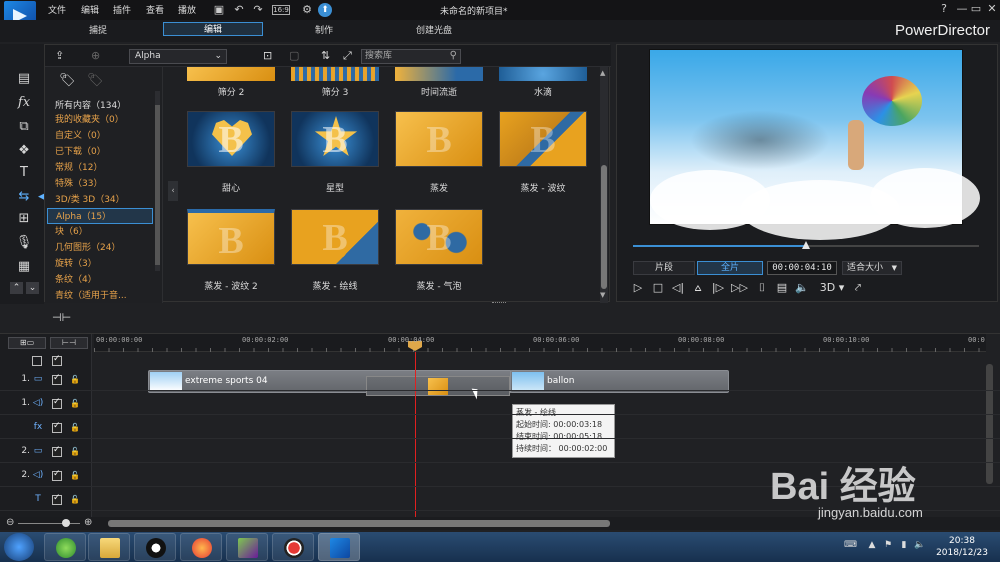  Describe the element at coordinates (71, 232) in the screenshot. I see `category-item: 块（6）` at that location.